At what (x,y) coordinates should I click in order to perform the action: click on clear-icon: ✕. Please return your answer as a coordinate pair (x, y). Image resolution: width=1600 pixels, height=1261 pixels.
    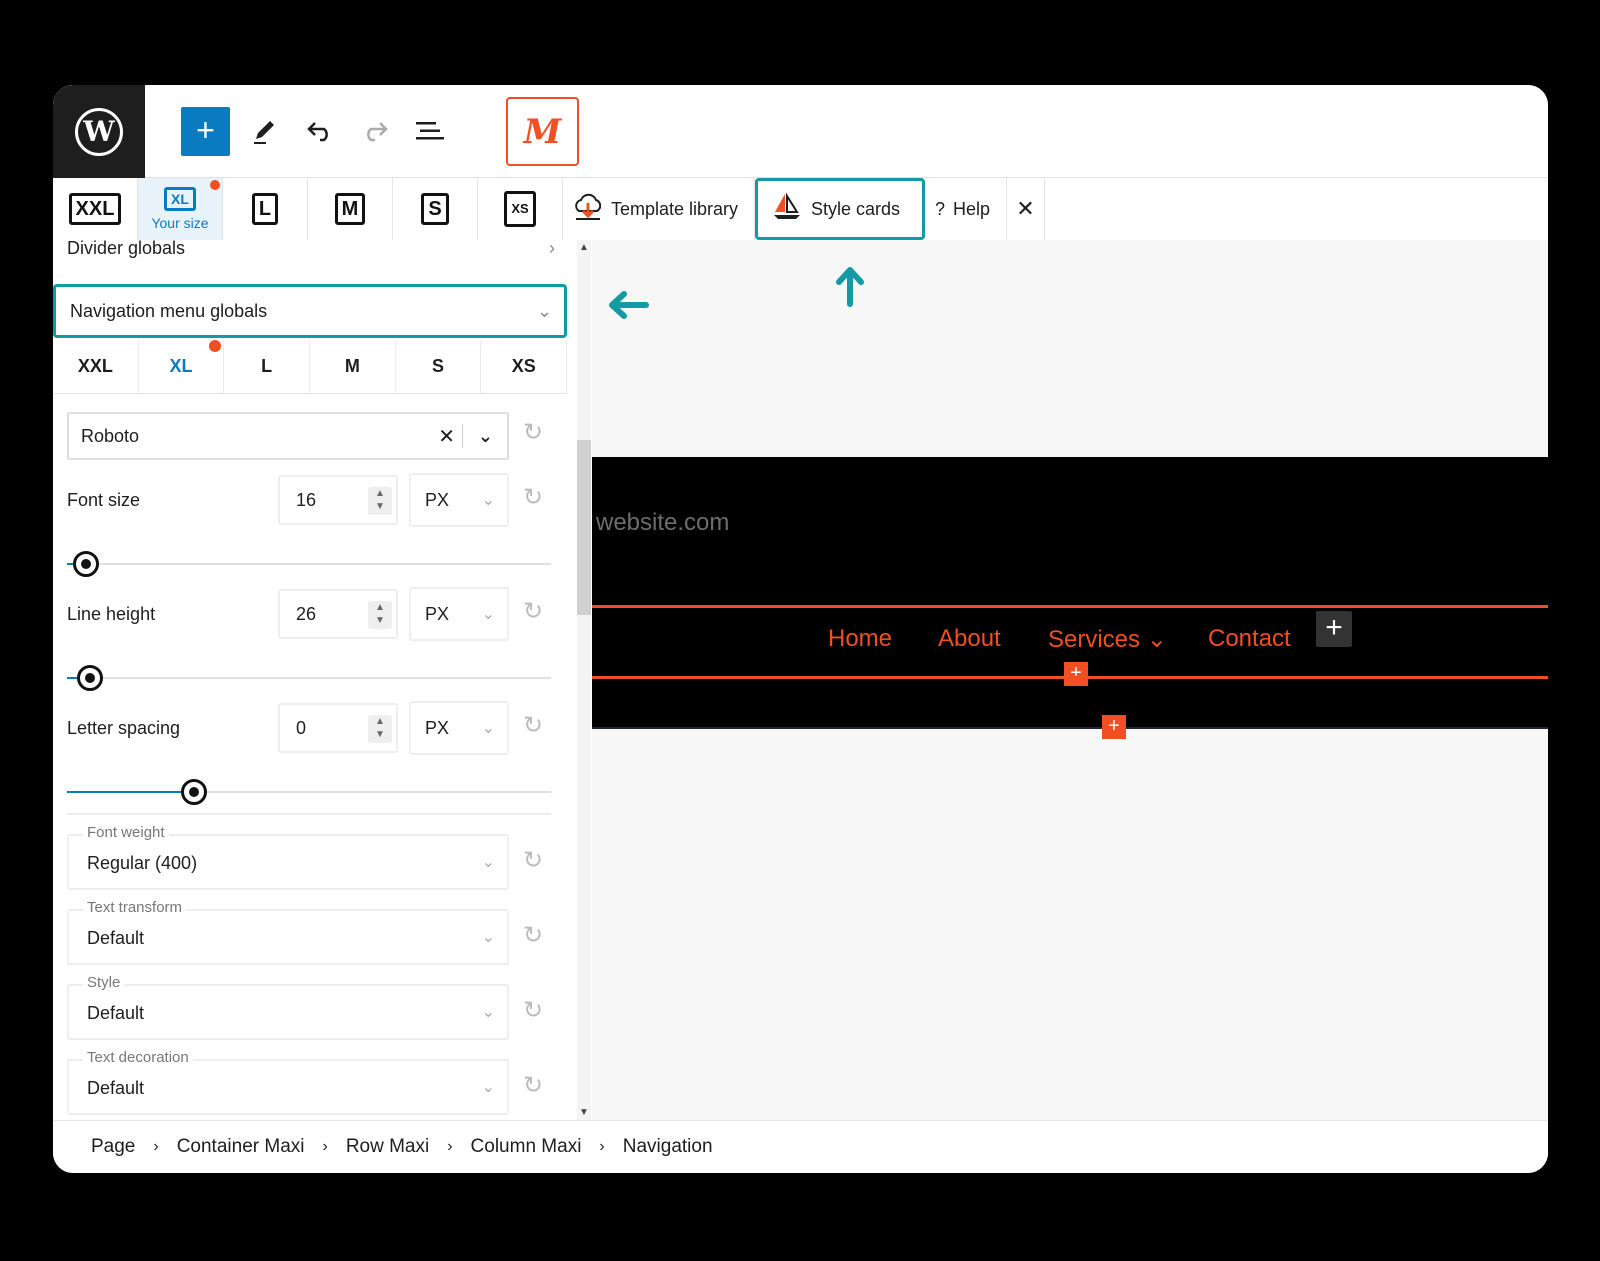
    Looking at the image, I should click on (446, 436).